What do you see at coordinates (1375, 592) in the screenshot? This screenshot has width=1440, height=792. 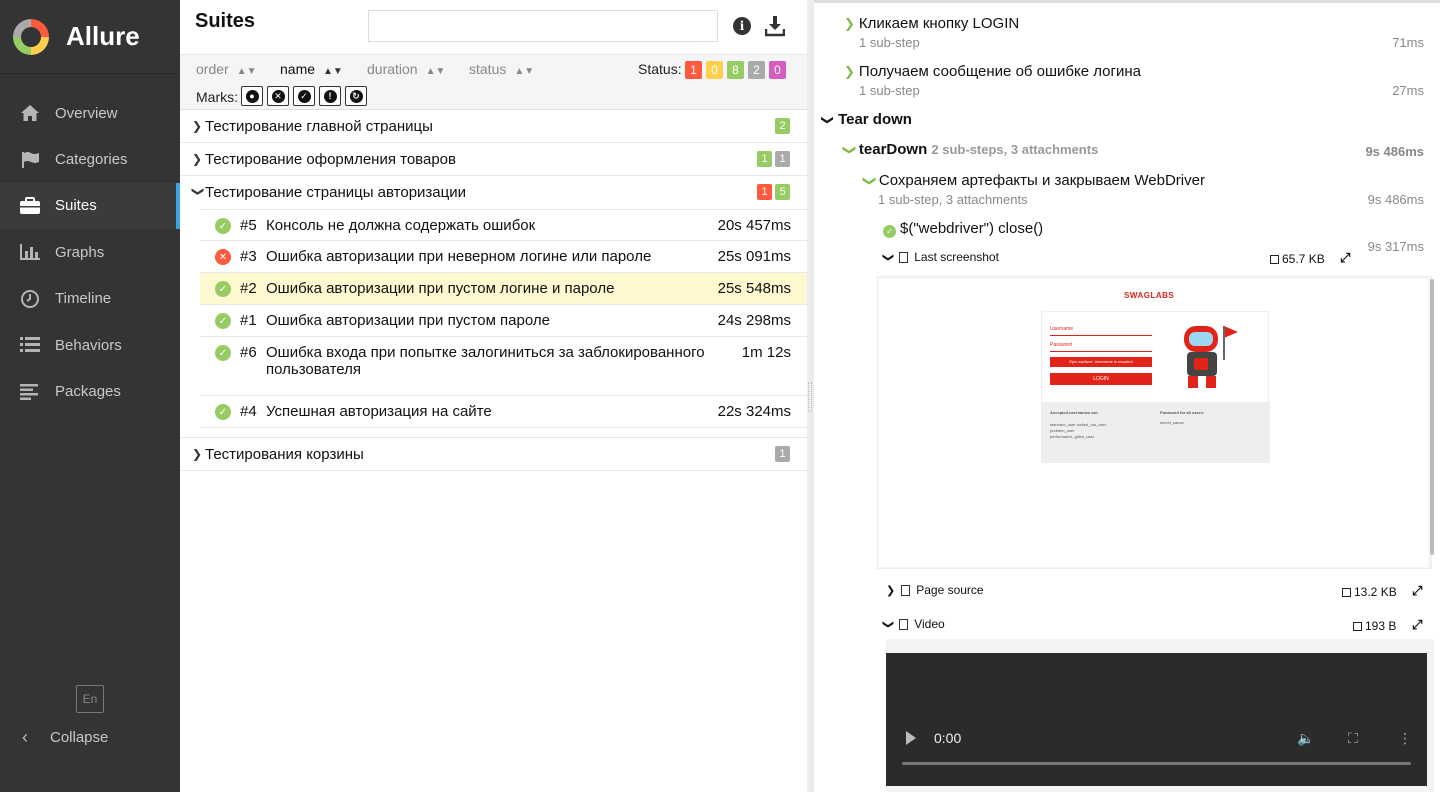 I see `attachment-size-value: 13.2 KB` at bounding box center [1375, 592].